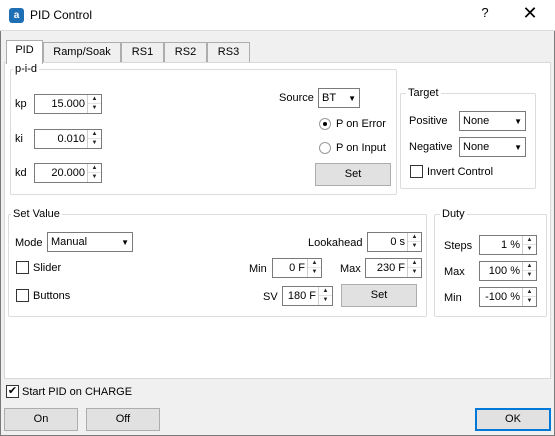  Describe the element at coordinates (350, 269) in the screenshot. I see `max-label: Max` at that location.